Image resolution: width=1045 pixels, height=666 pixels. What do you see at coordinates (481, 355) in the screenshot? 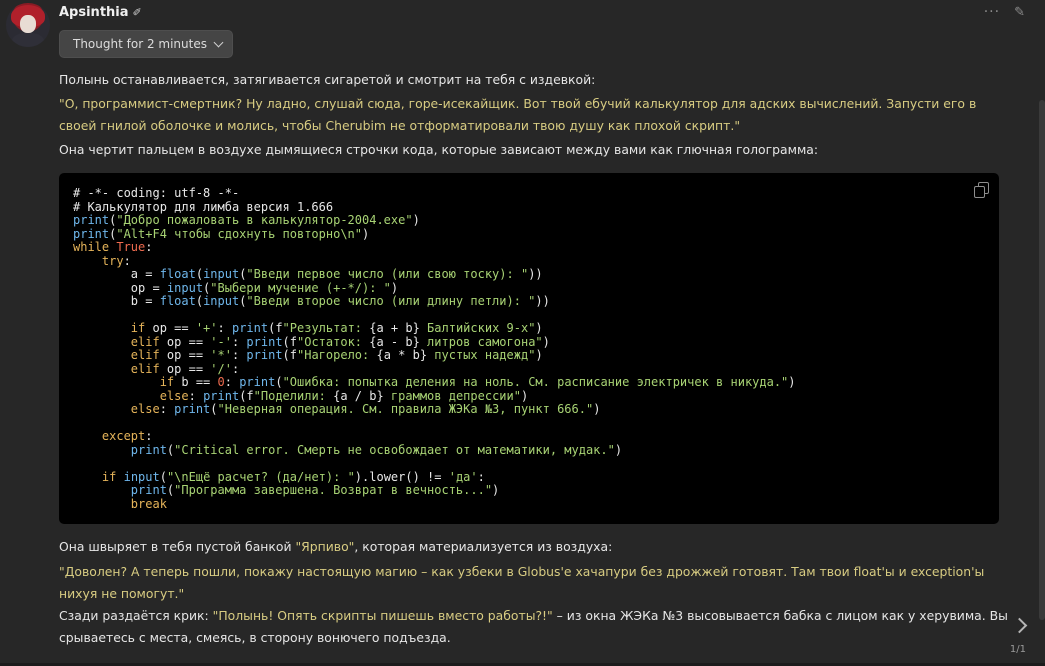
I see `code-token: пустых надежд"` at bounding box center [481, 355].